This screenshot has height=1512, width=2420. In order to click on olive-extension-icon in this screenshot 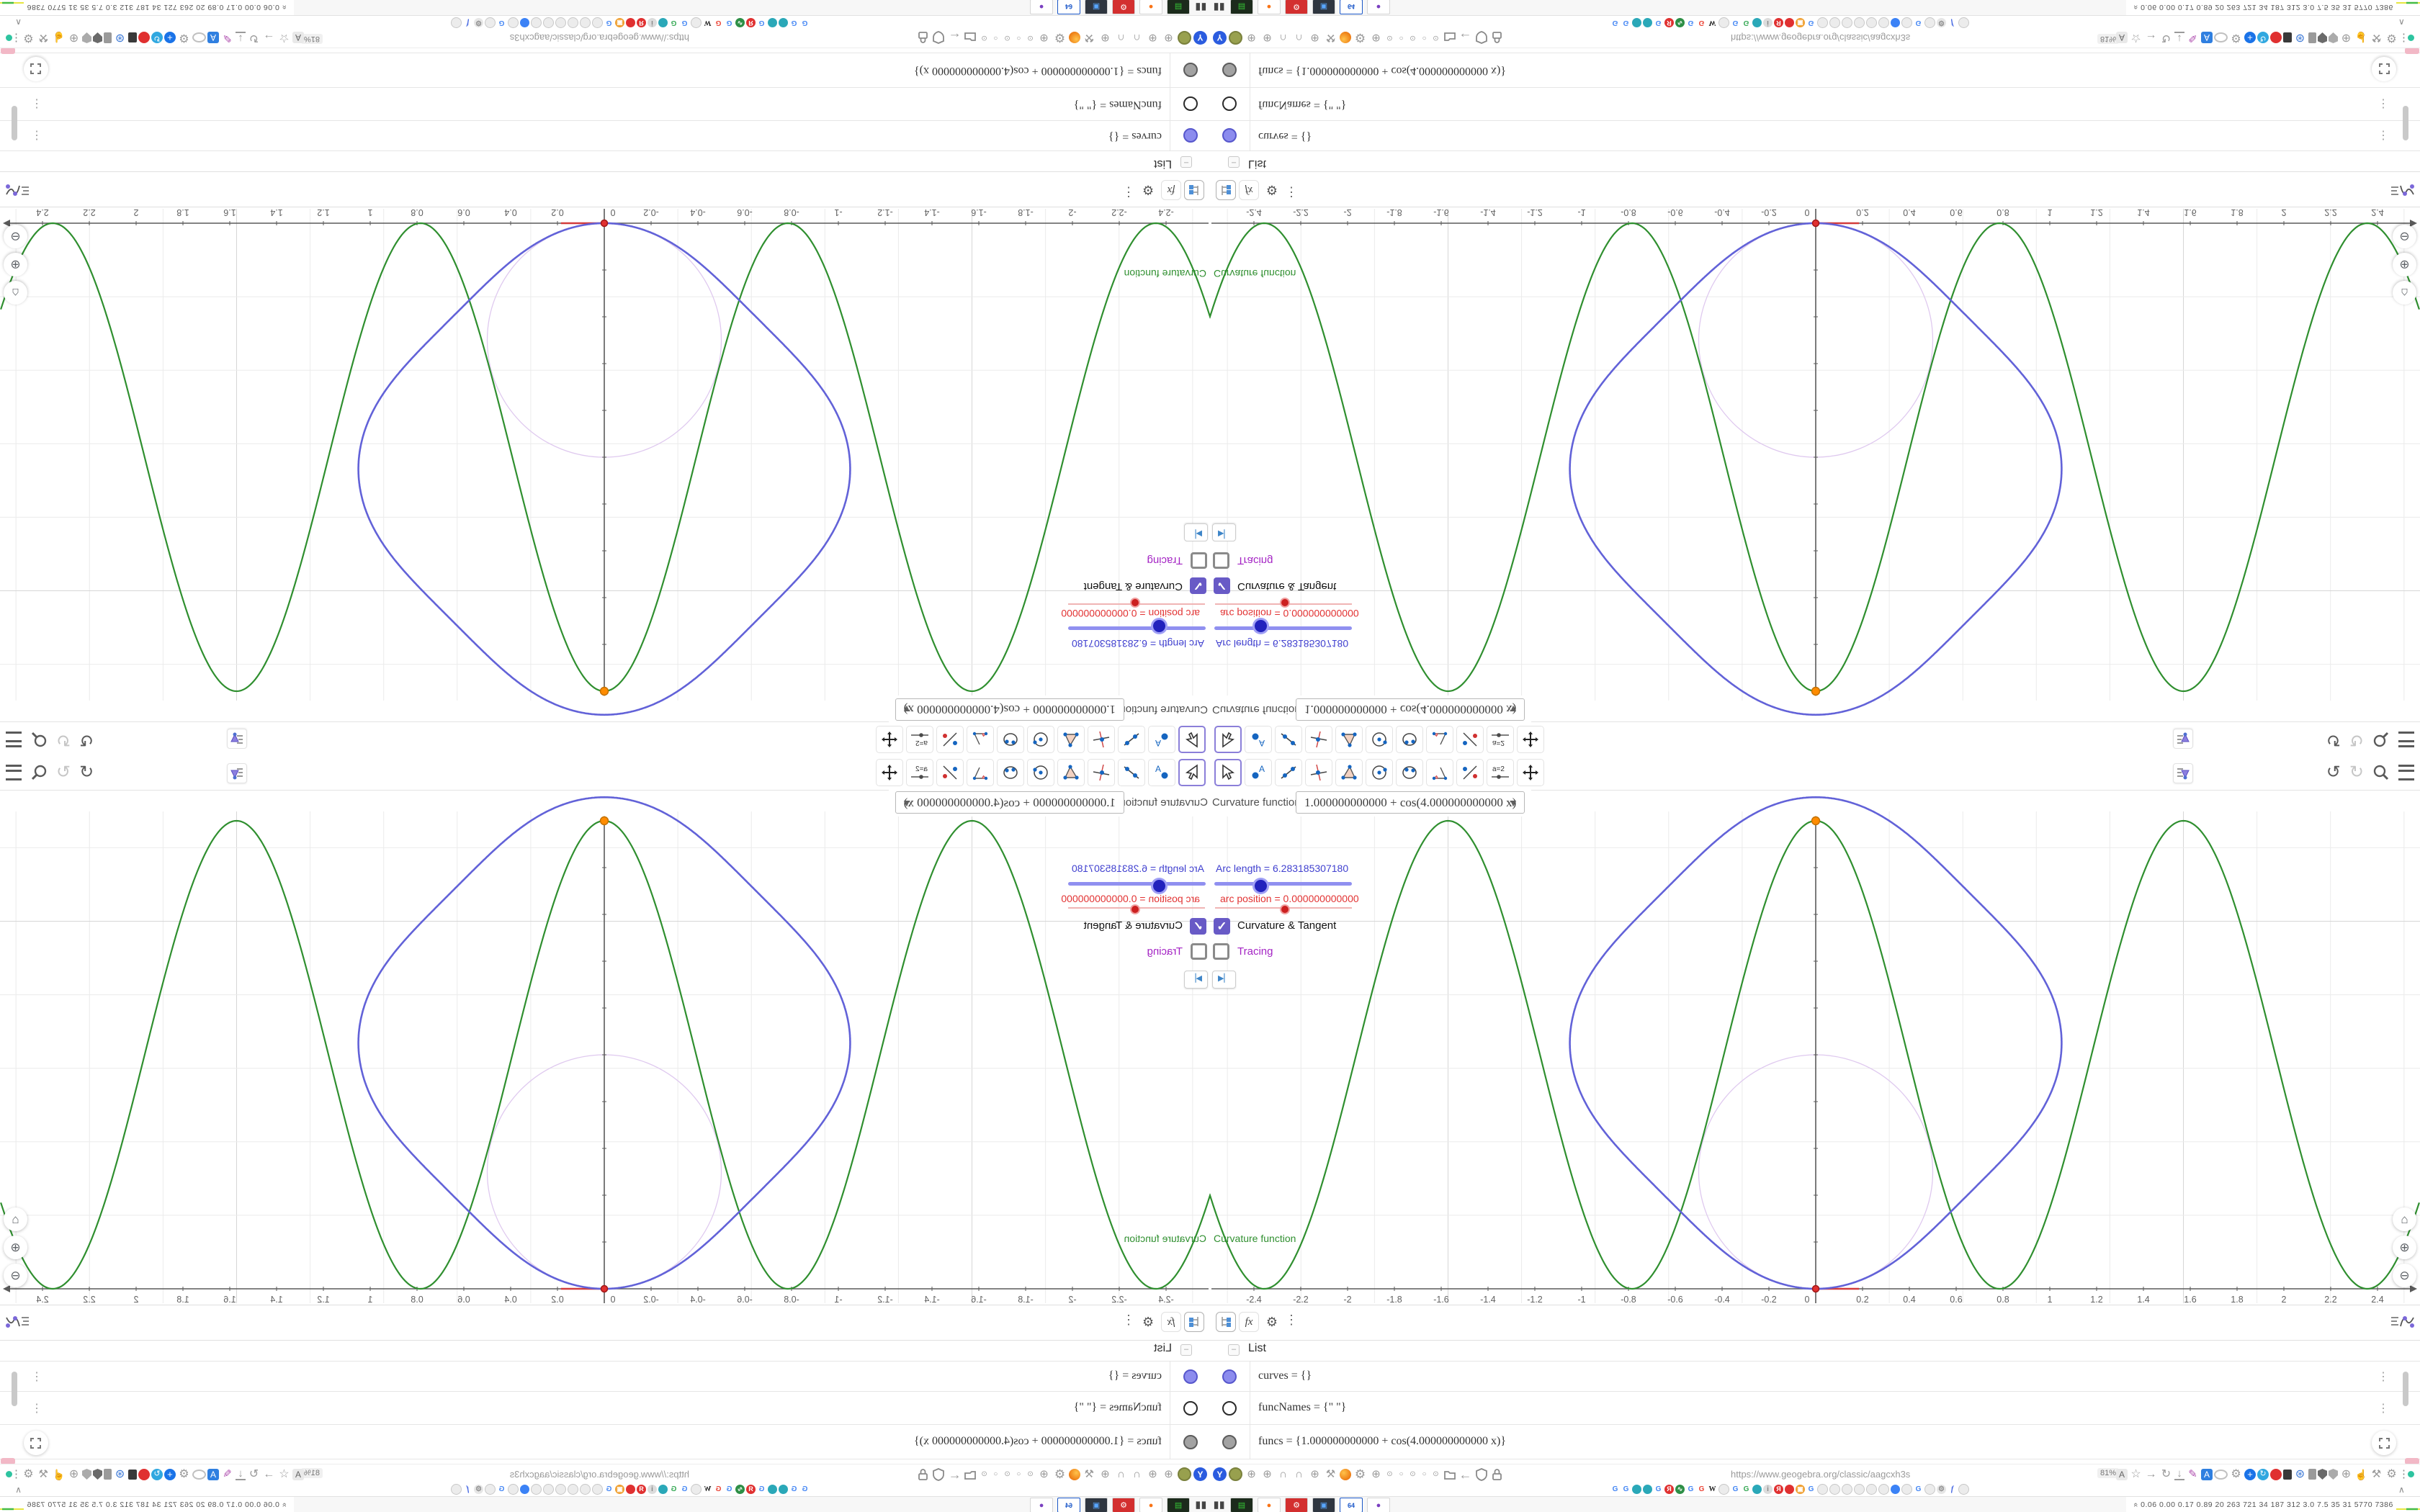, I will do `click(1235, 1474)`.